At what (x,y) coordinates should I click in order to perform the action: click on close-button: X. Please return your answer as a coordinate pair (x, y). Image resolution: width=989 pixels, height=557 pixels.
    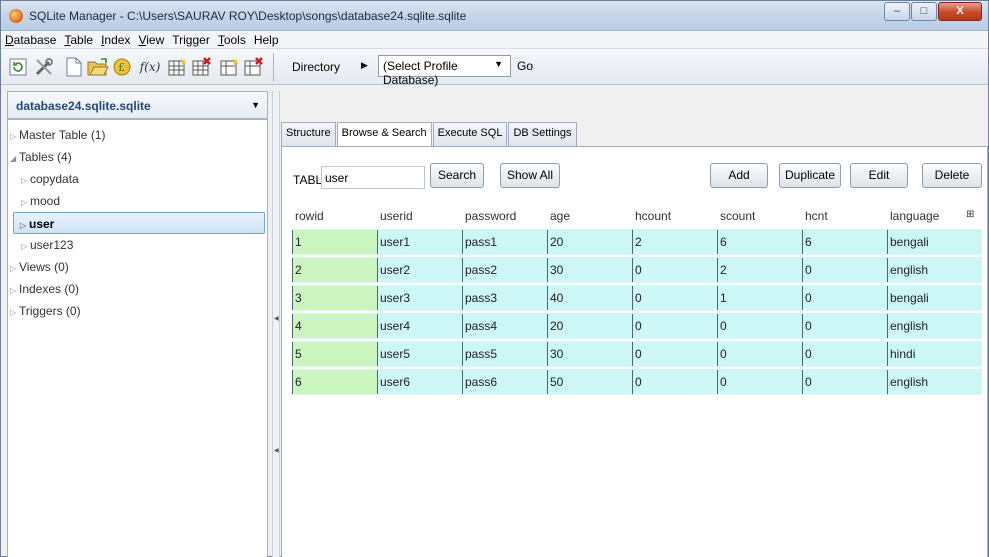
    Looking at the image, I should click on (960, 11).